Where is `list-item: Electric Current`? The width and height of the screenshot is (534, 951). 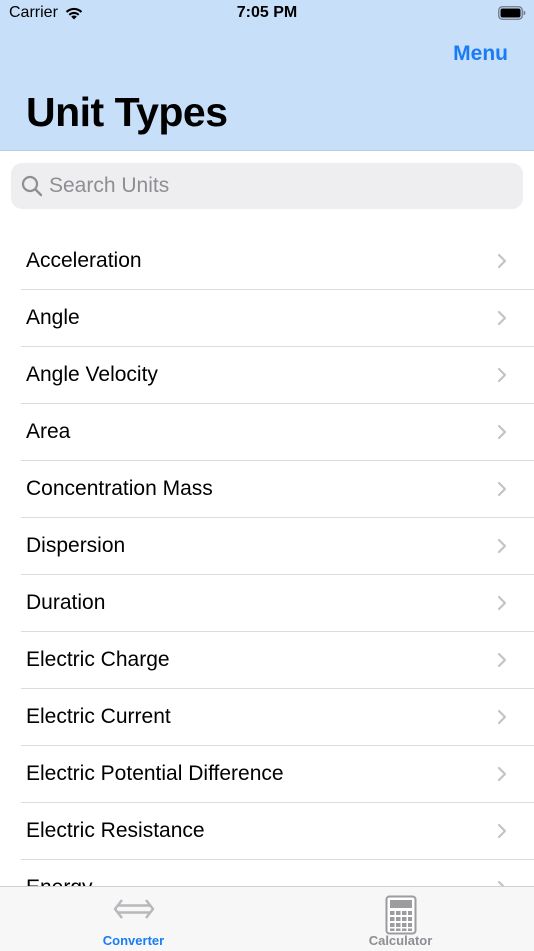
list-item: Electric Current is located at coordinates (267, 717).